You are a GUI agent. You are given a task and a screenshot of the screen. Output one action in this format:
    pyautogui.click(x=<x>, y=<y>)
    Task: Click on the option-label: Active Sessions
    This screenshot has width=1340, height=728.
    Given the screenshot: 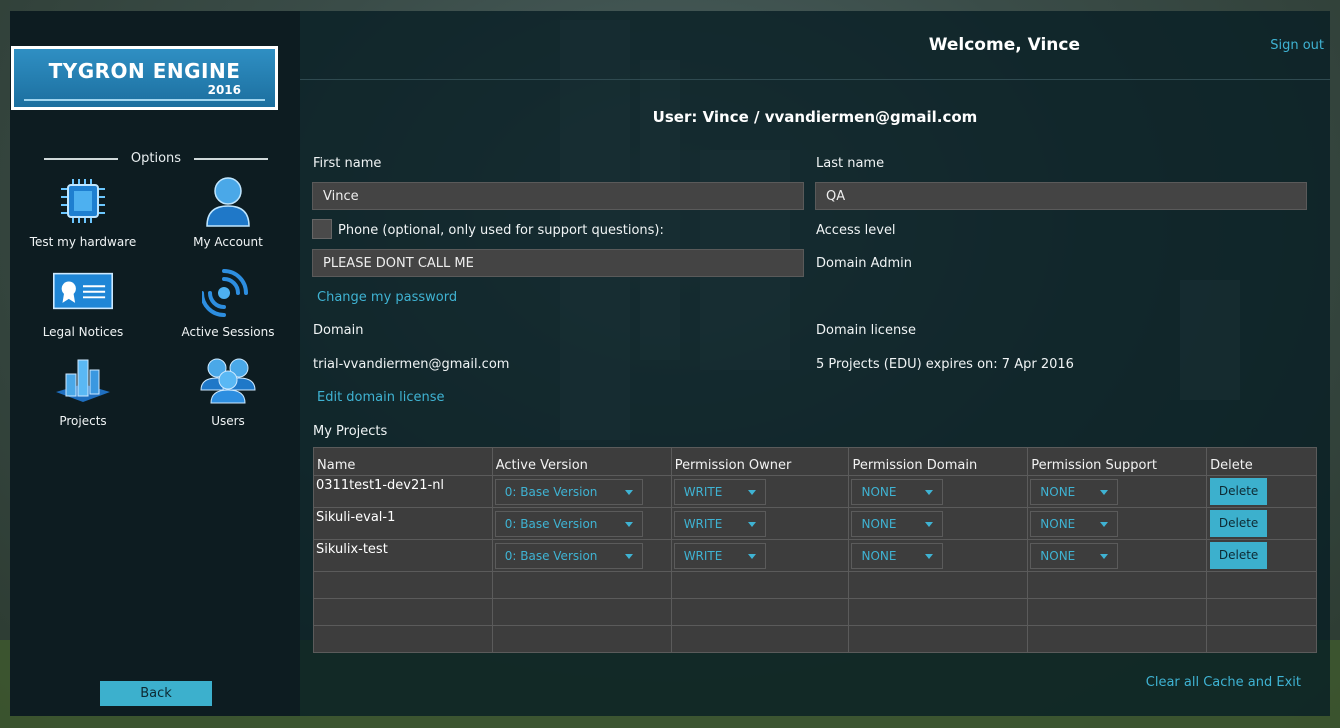 What is the action you would take?
    pyautogui.click(x=228, y=332)
    